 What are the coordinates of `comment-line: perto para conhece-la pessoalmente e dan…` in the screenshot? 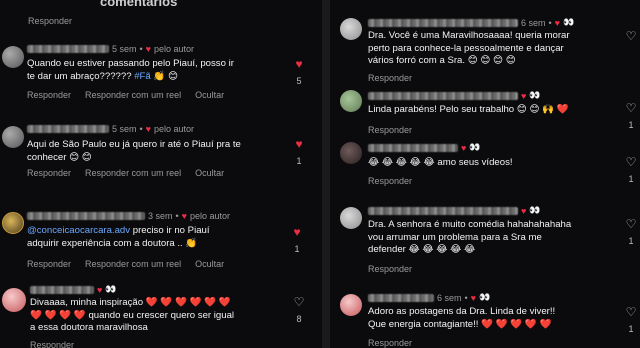 It's located at (466, 48).